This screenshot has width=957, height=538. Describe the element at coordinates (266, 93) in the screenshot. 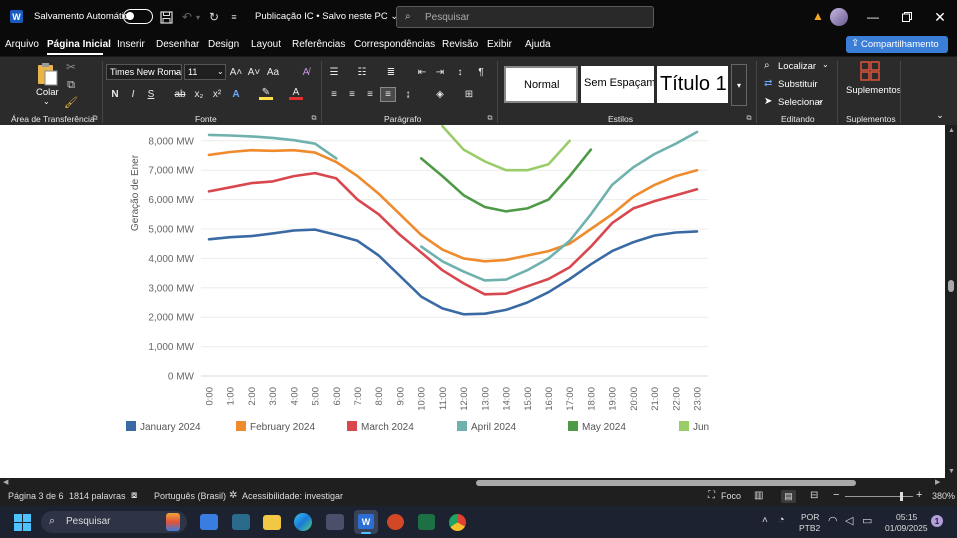

I see `highlight-icon: ✎` at that location.